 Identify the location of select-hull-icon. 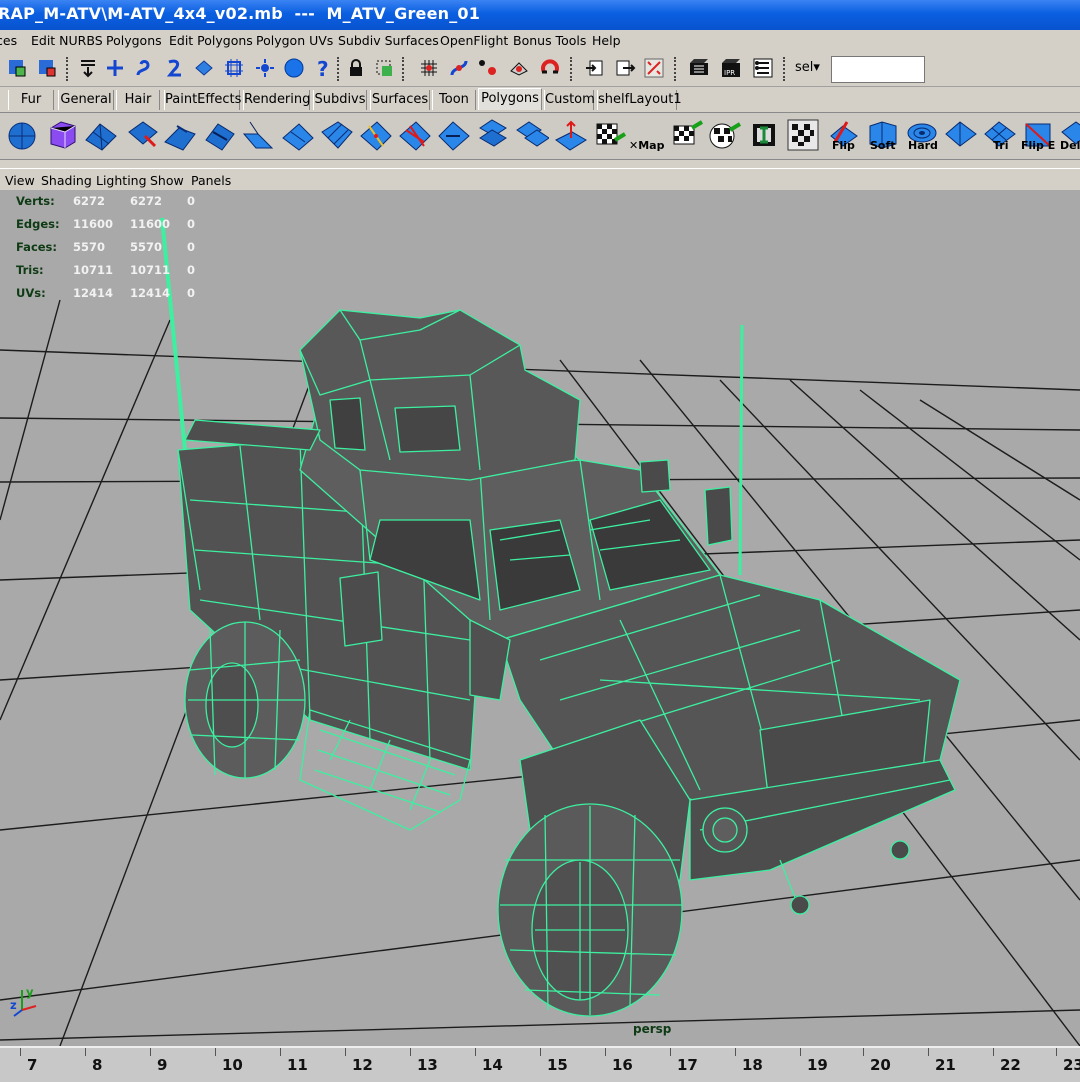
(234, 68).